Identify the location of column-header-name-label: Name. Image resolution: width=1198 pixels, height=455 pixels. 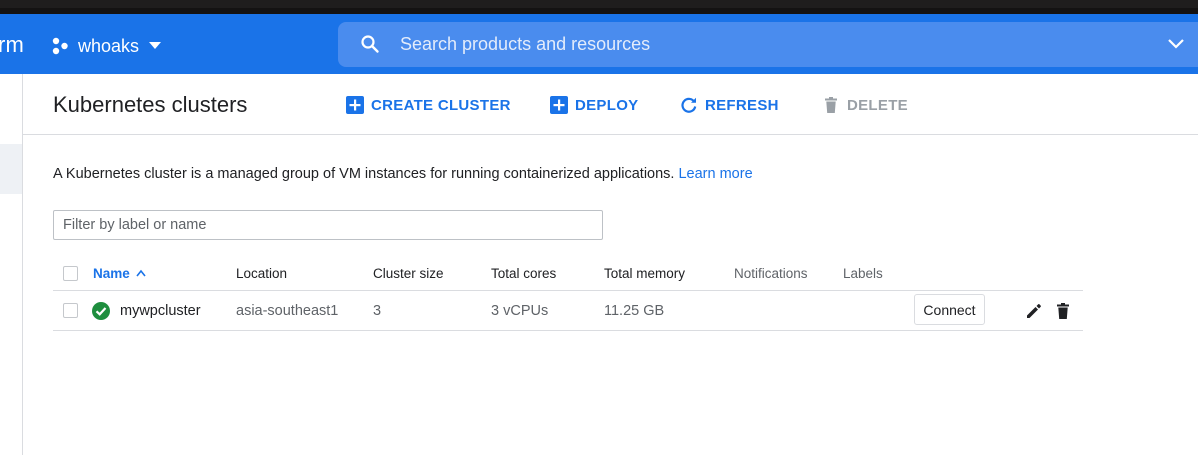
(111, 273).